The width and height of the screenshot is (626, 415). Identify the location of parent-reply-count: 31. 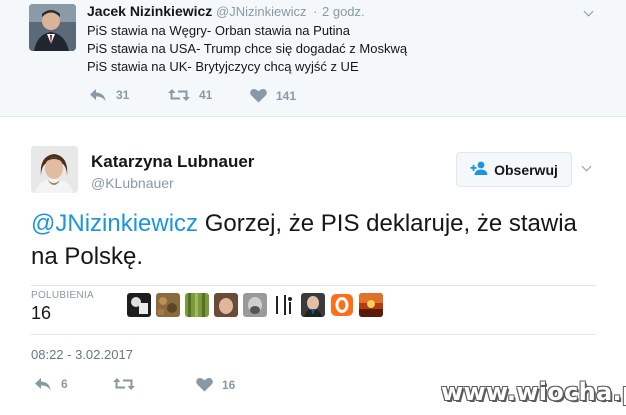
(123, 95).